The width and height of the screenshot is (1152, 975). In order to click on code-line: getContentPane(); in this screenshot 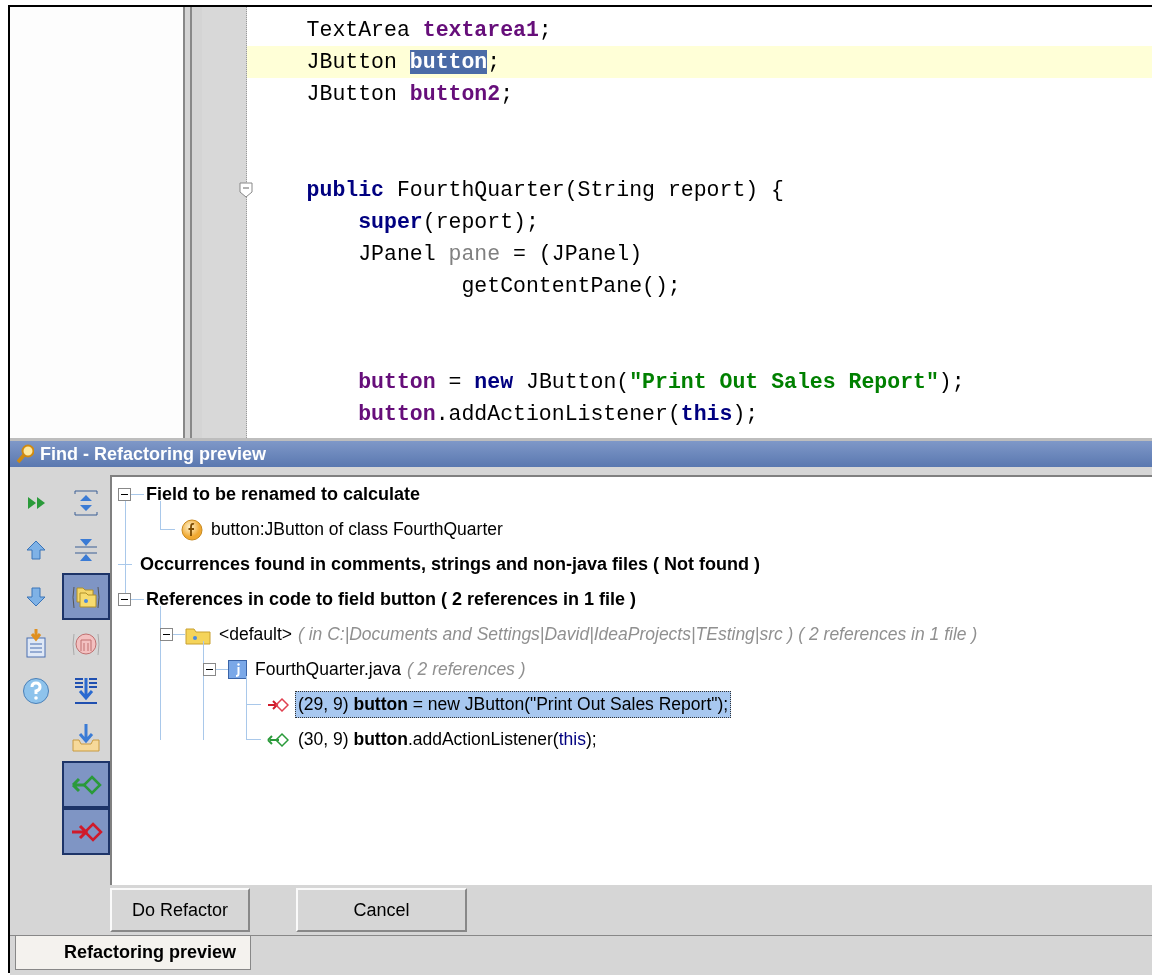, I will do `click(571, 286)`.